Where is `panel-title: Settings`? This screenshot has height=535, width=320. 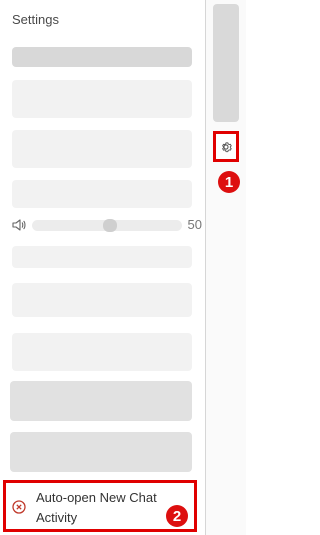
panel-title: Settings is located at coordinates (35, 19).